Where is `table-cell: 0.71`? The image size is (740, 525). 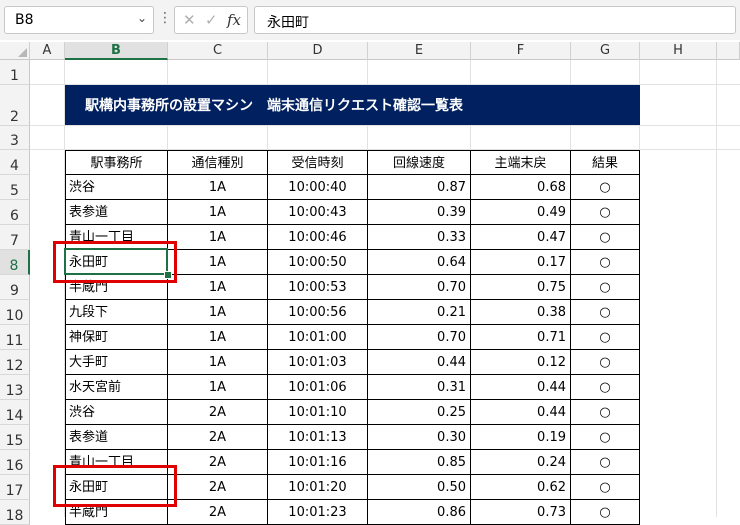 table-cell: 0.71 is located at coordinates (521, 337).